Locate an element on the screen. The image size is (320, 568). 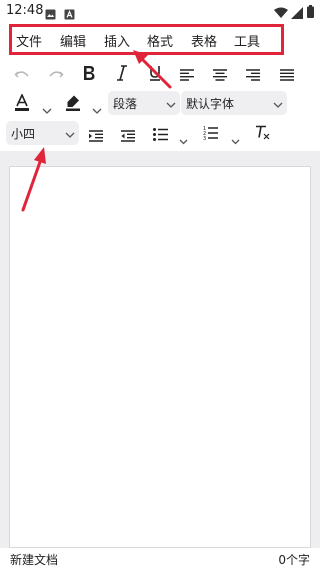
bold-icon is located at coordinates (89, 75).